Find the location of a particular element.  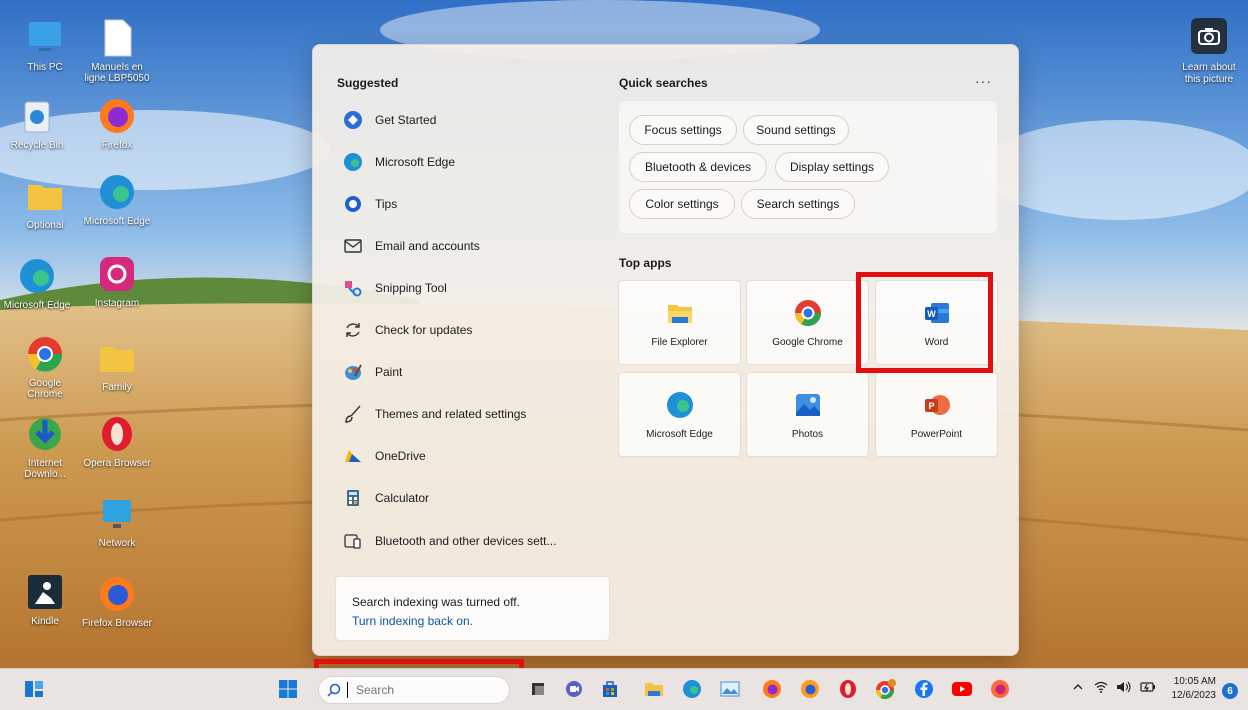

opera-icon is located at coordinates (848, 689).